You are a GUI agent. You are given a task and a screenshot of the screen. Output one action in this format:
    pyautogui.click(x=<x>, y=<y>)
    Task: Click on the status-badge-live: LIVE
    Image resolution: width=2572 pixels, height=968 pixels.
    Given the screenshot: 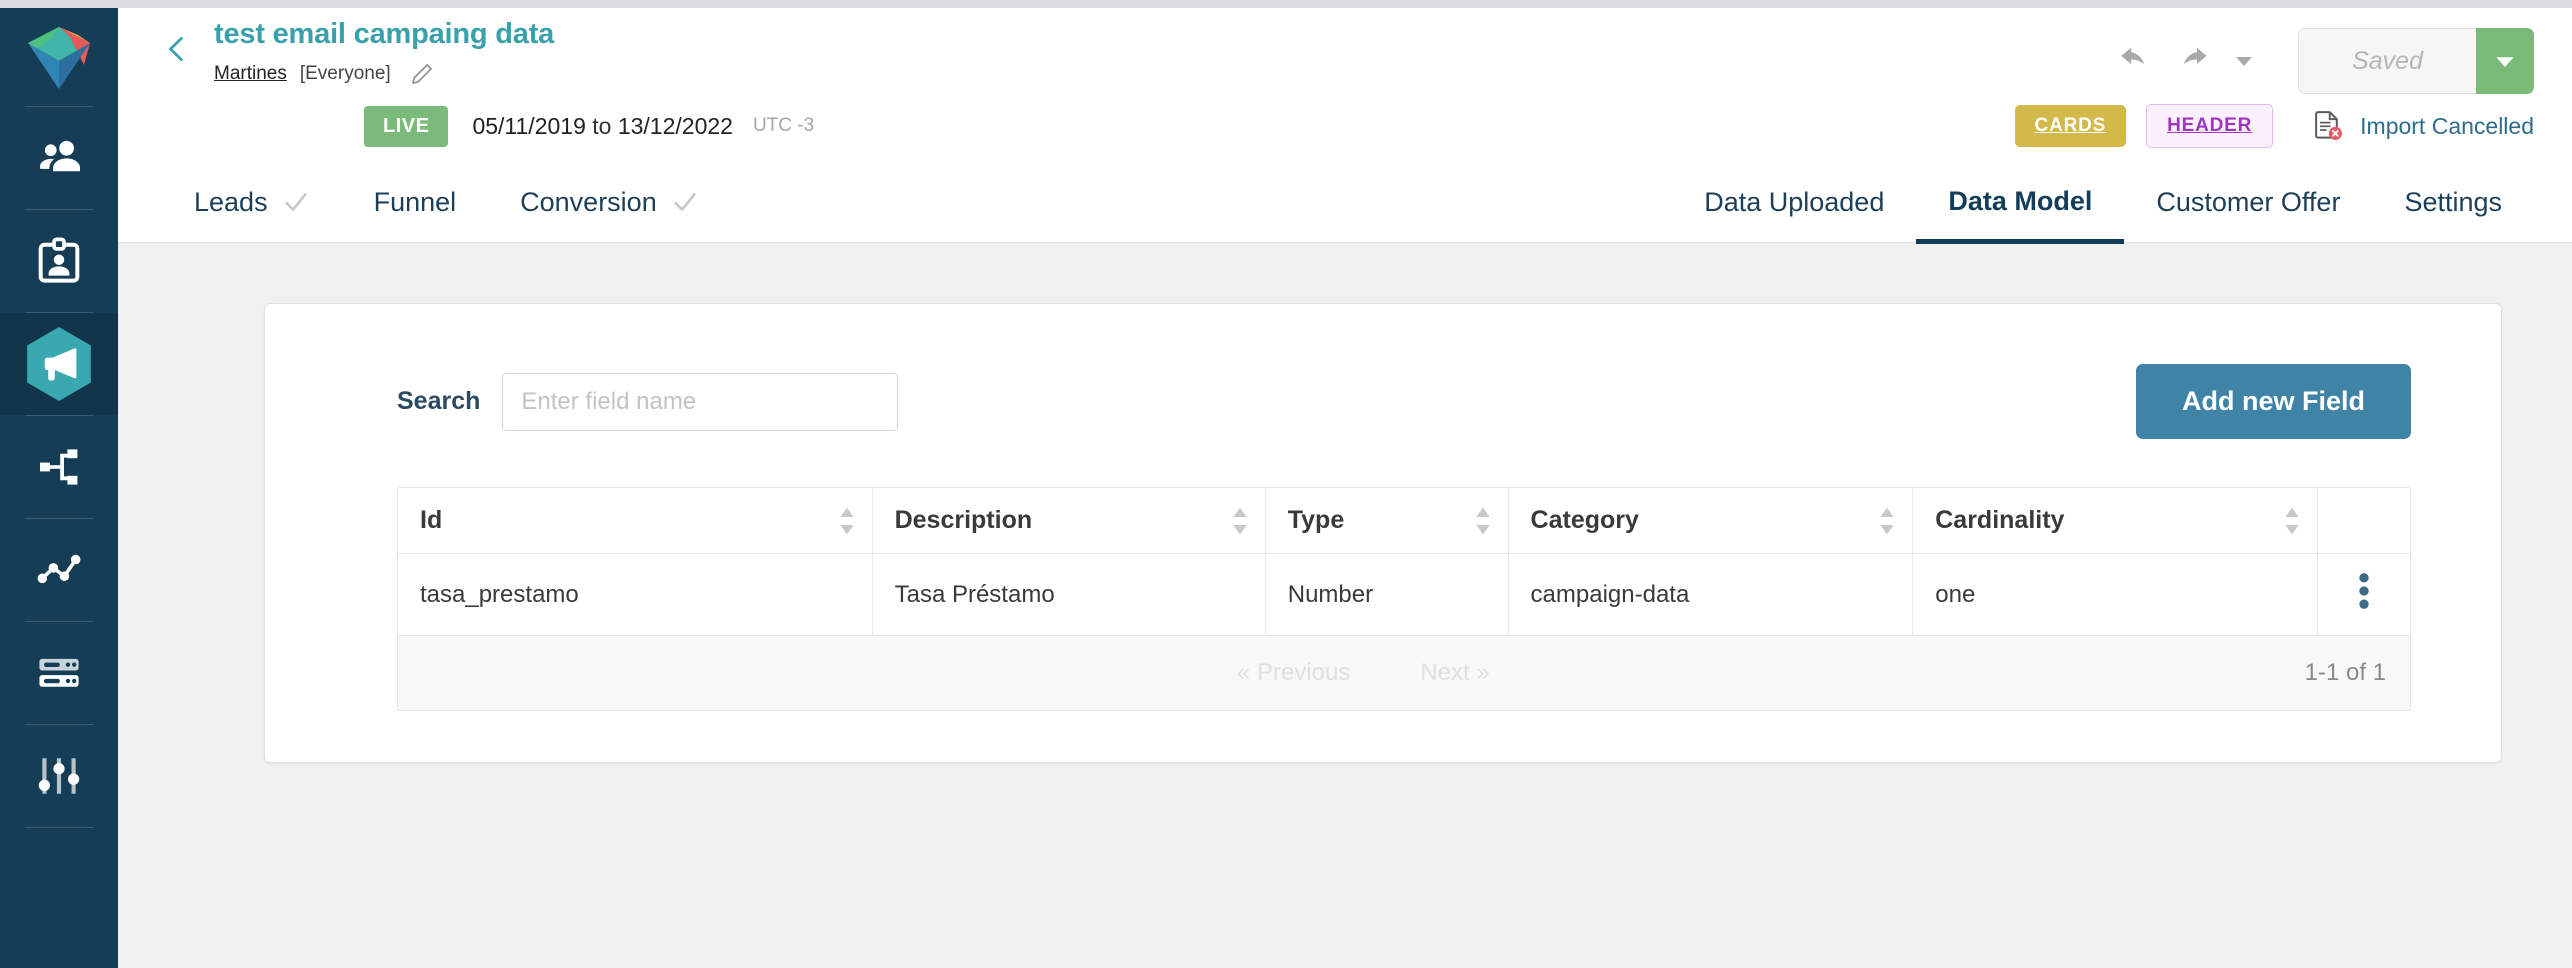 What is the action you would take?
    pyautogui.click(x=406, y=126)
    